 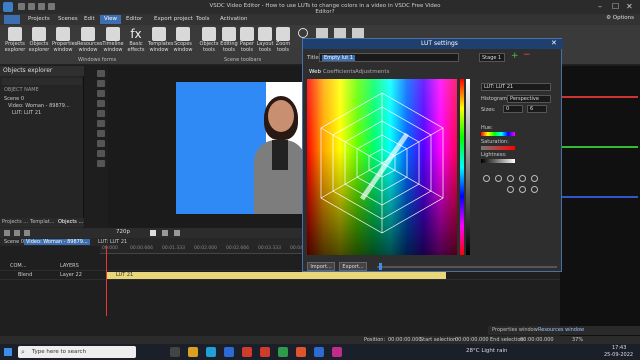 I want to click on tab-resources-window: Resources window, so click(x=561, y=330).